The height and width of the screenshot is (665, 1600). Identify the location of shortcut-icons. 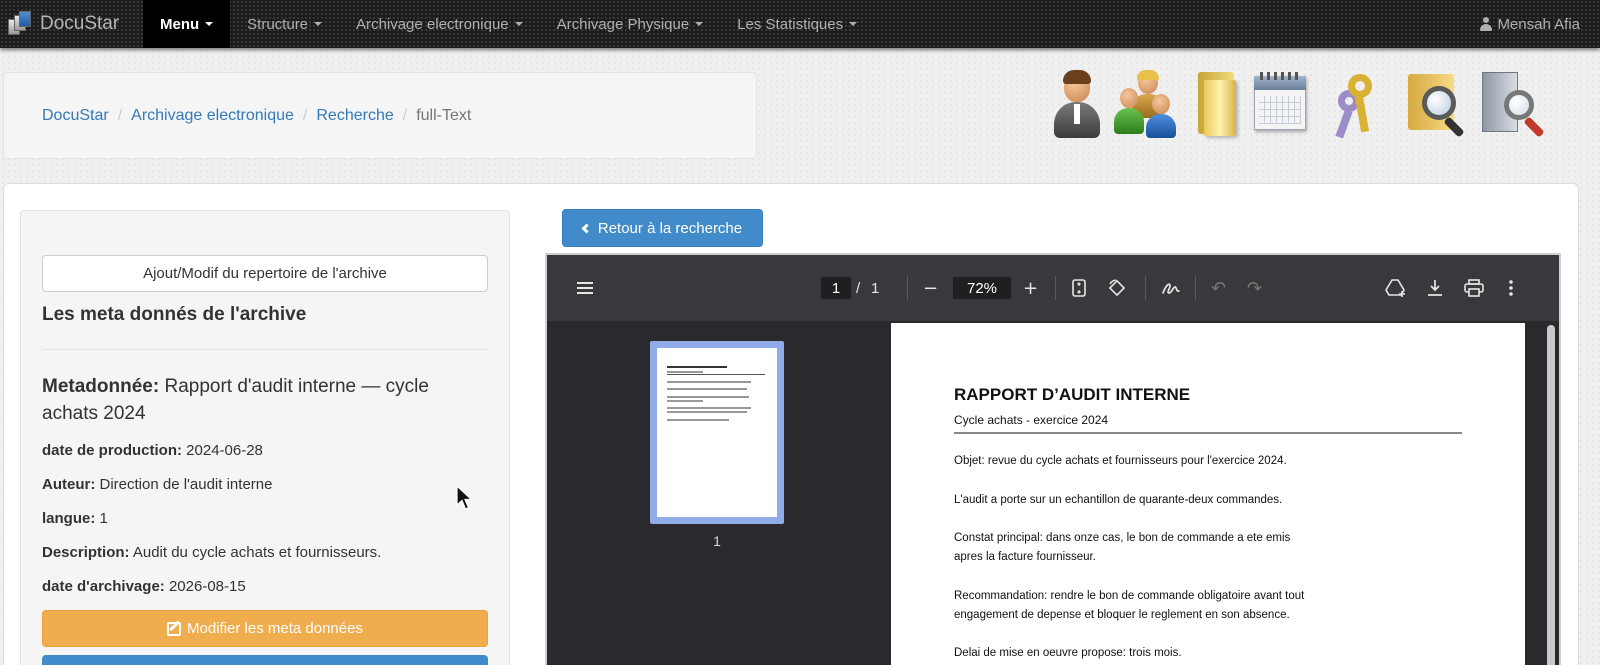
(1298, 105).